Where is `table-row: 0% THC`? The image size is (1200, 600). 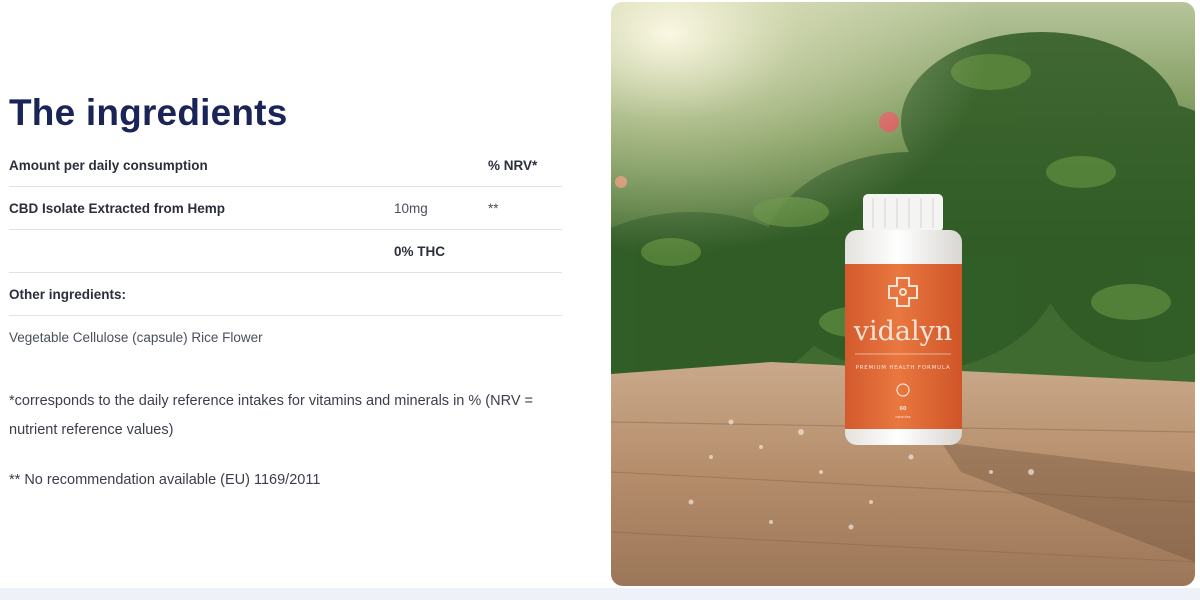
table-row: 0% THC is located at coordinates (285, 251).